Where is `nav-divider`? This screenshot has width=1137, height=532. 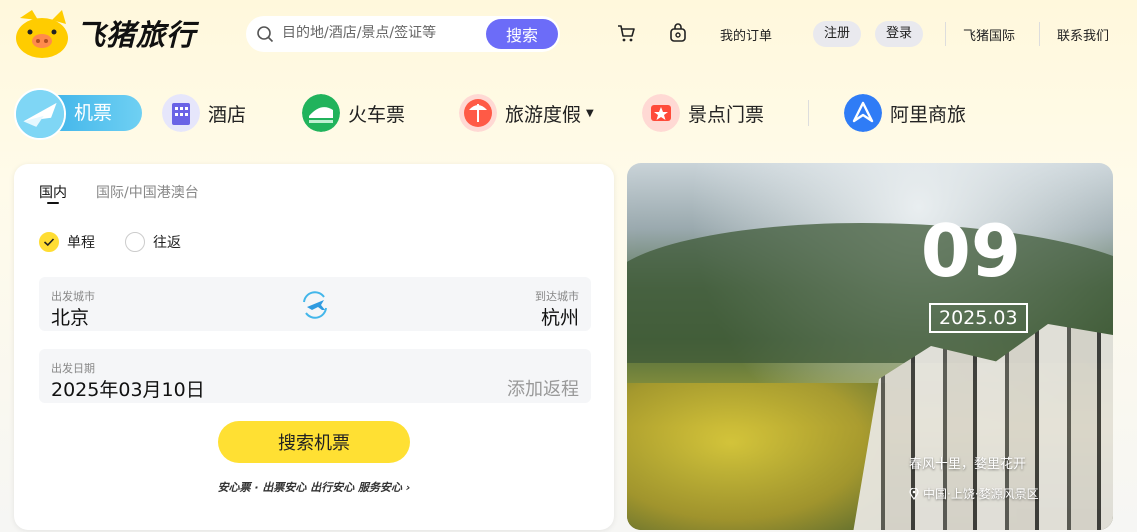 nav-divider is located at coordinates (808, 113).